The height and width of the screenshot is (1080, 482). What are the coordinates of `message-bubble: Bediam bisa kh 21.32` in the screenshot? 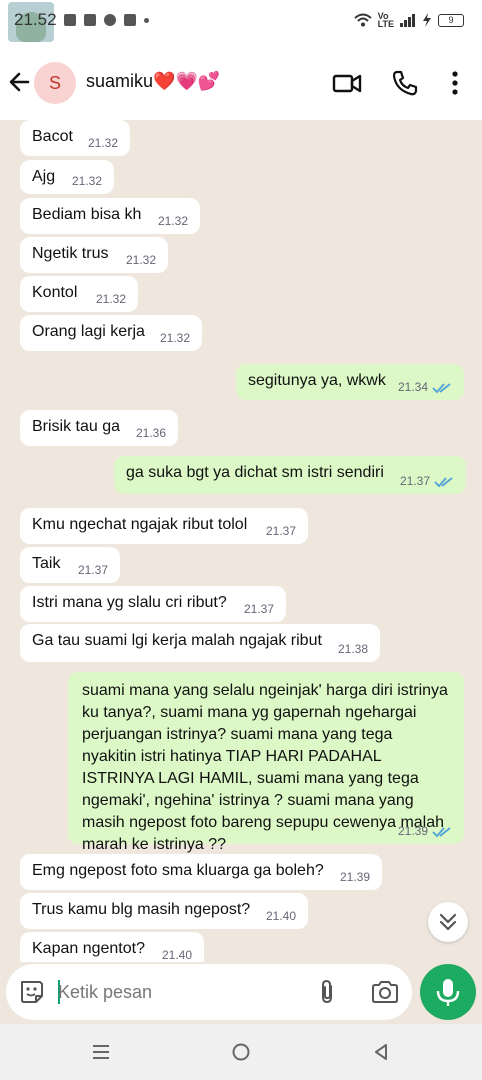 It's located at (110, 216).